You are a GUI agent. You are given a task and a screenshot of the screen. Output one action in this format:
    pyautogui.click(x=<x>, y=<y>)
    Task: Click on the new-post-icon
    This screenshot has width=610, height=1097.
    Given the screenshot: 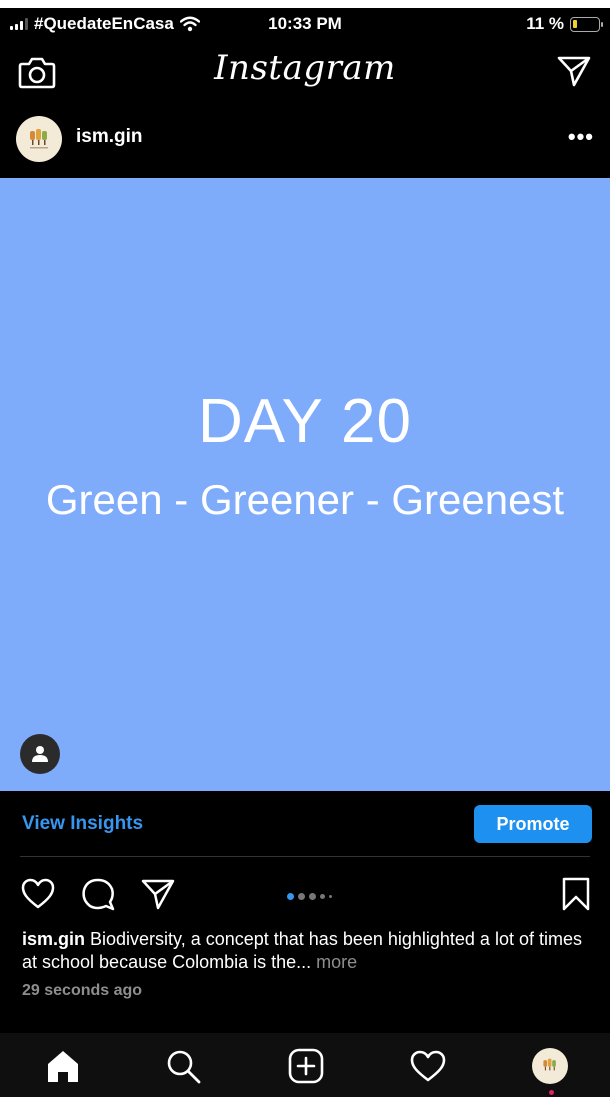 What is the action you would take?
    pyautogui.click(x=306, y=1066)
    